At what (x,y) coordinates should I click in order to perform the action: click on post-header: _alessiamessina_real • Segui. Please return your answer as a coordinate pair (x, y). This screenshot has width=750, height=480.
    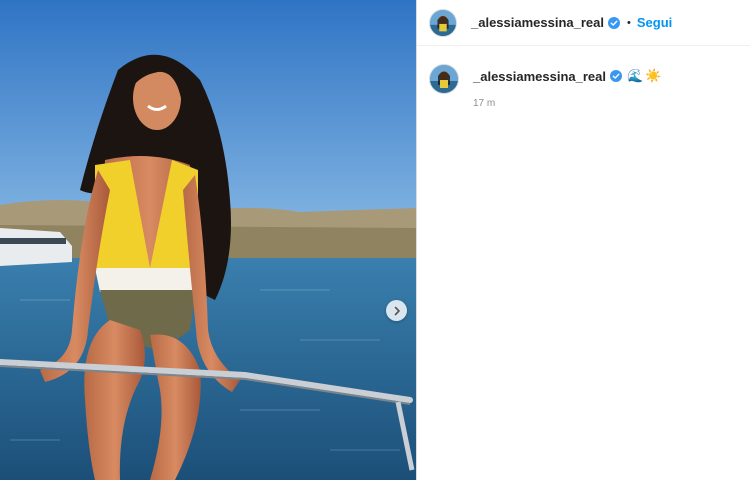
    Looking at the image, I should click on (583, 23).